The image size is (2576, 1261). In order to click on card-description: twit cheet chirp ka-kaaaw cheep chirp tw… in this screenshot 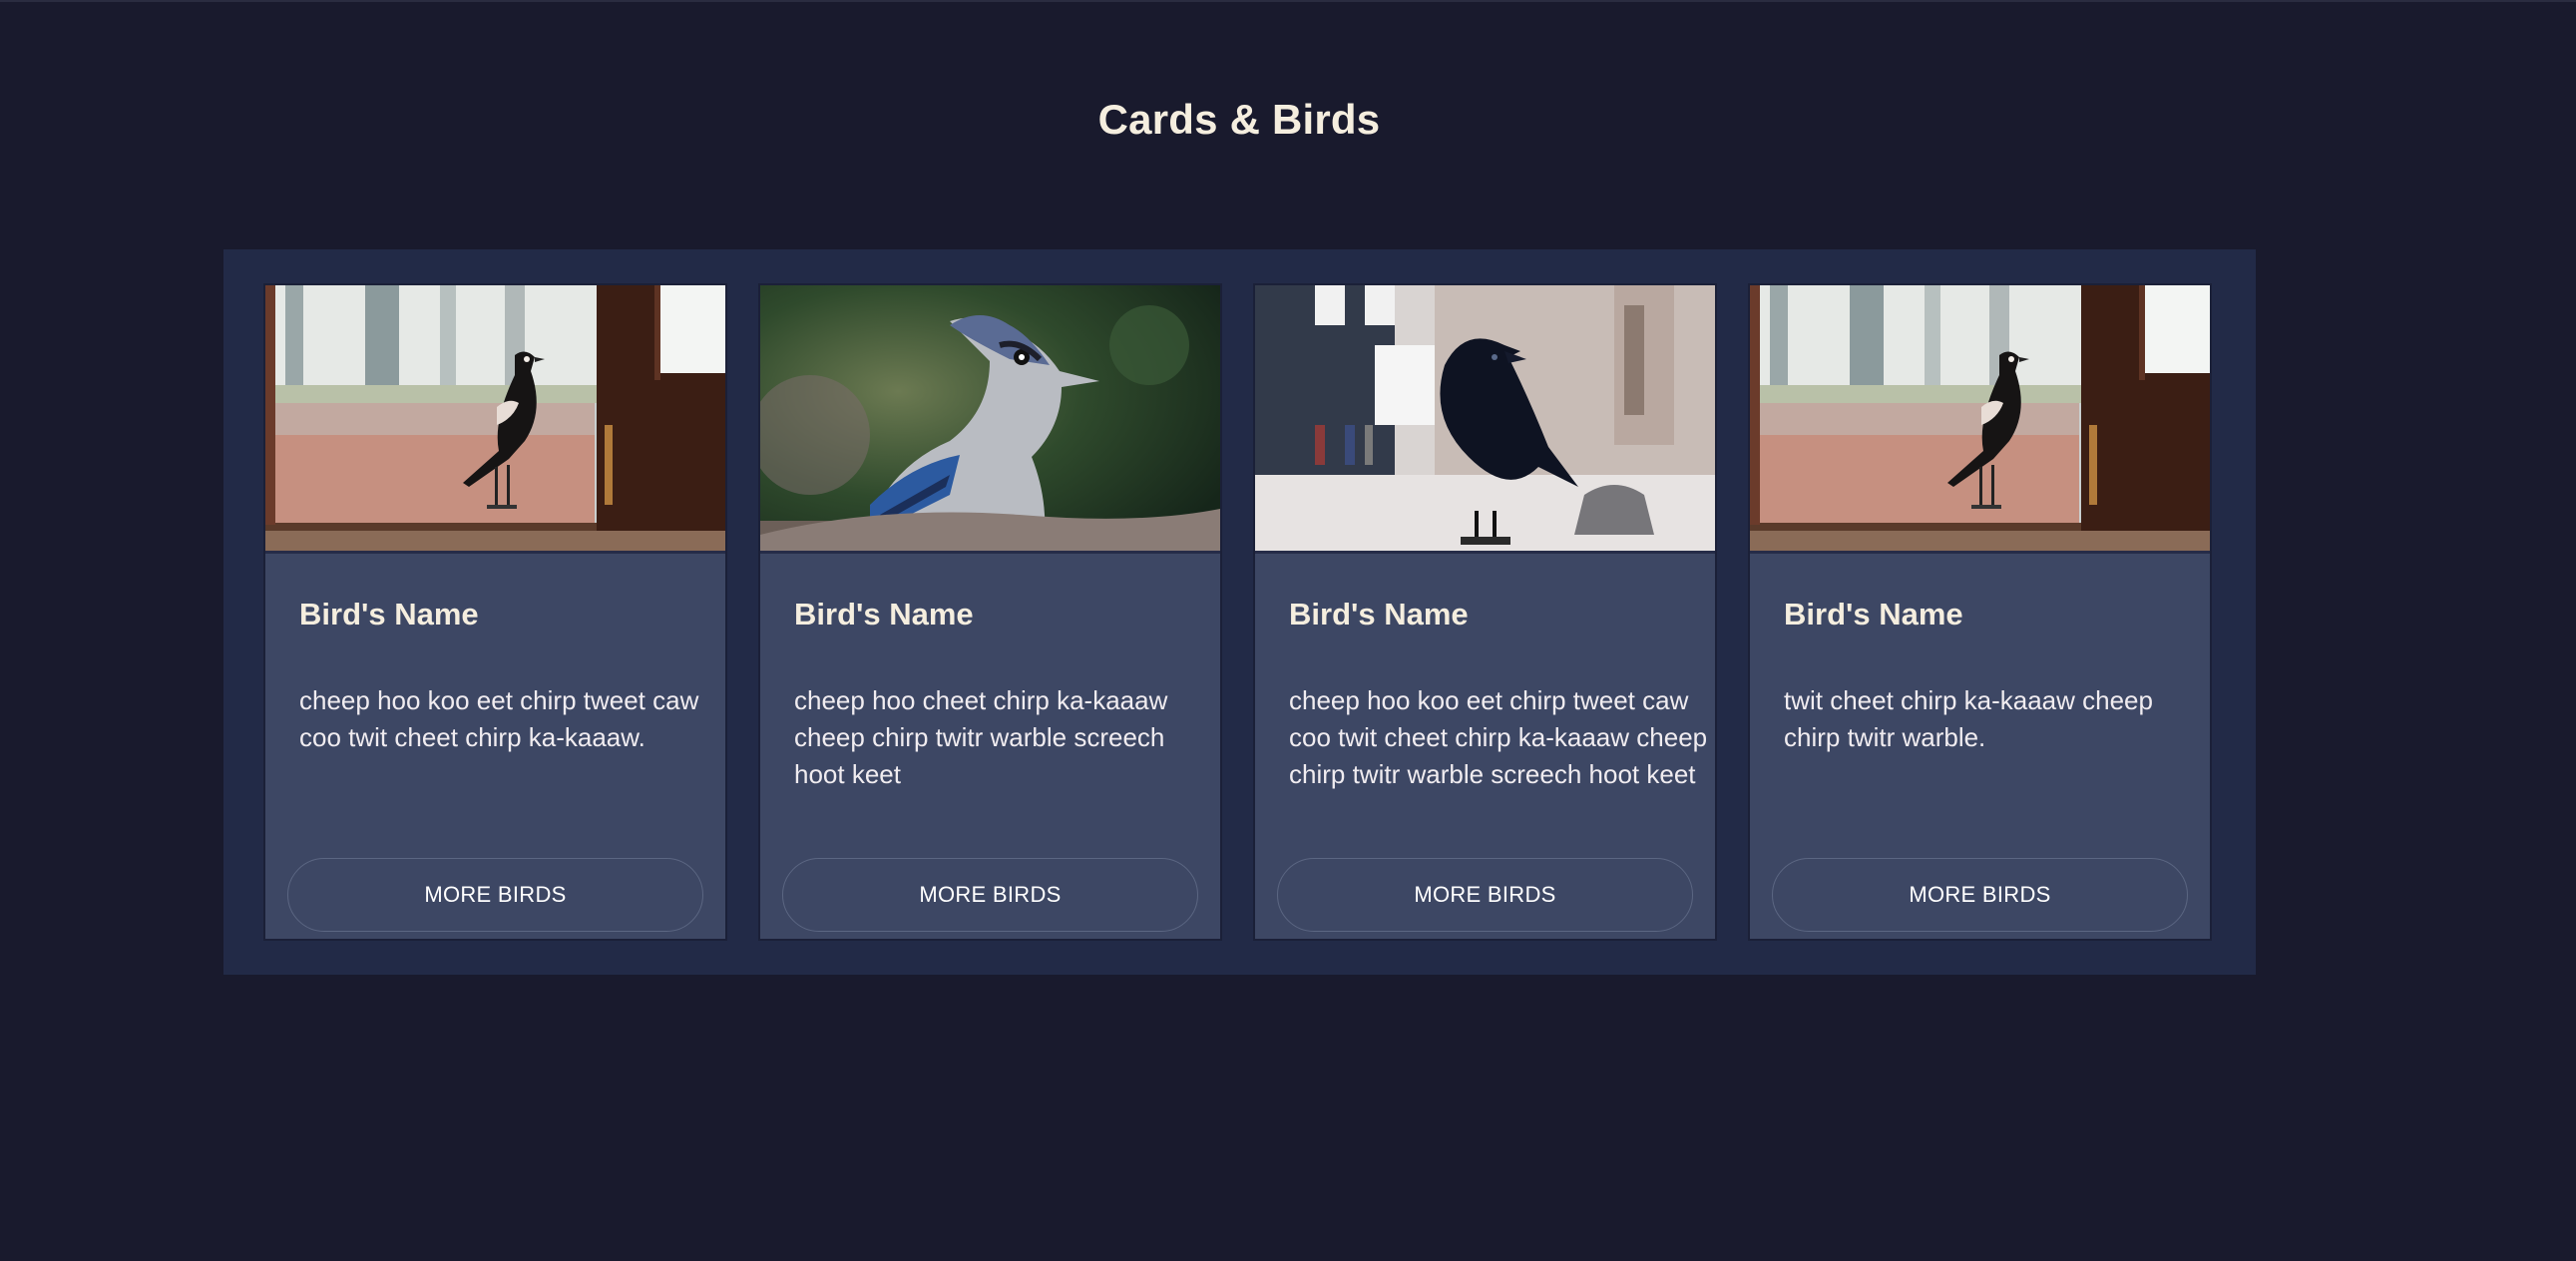, I will do `click(1968, 718)`.